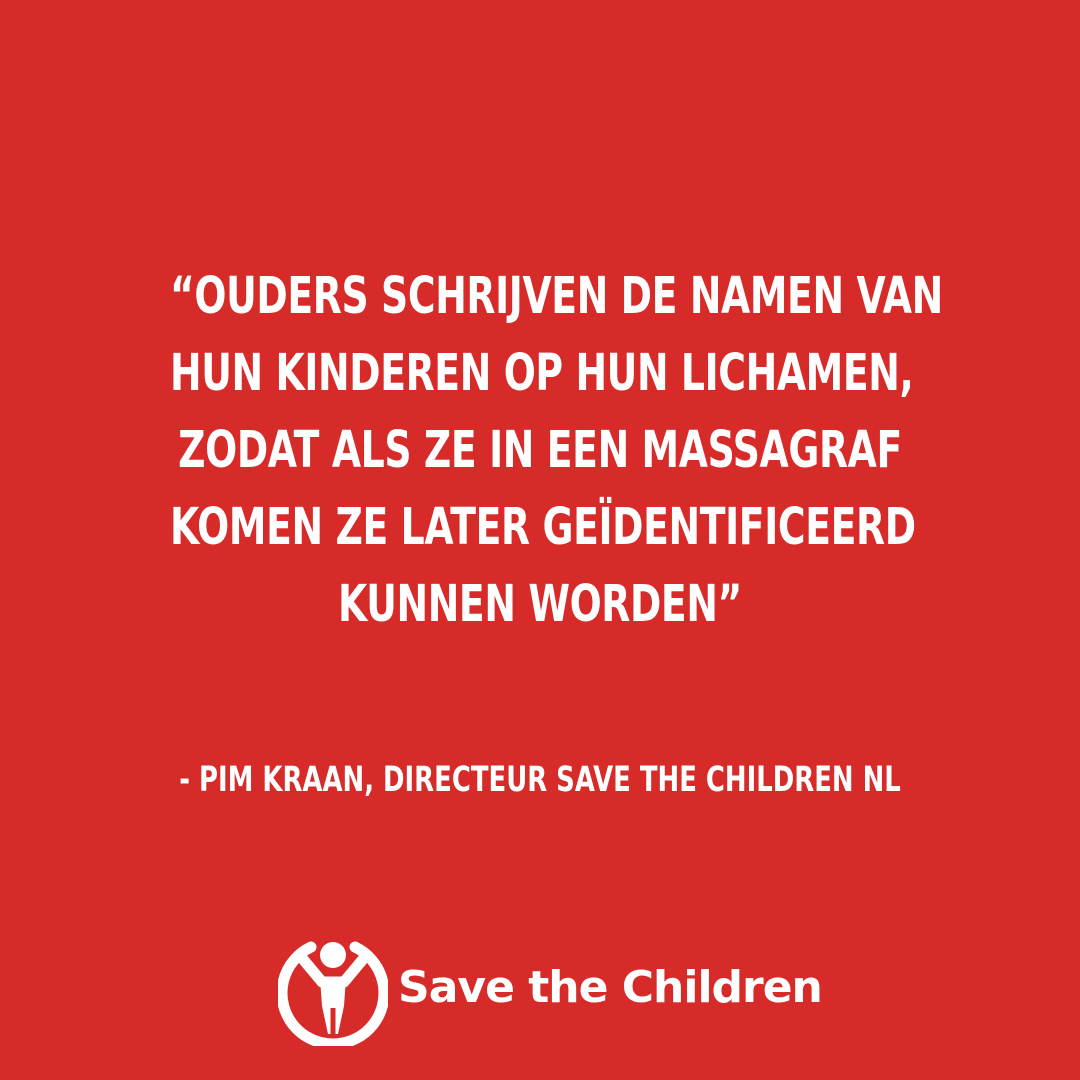  I want to click on quote-line: KUNNEN WORDEN”, so click(540, 604).